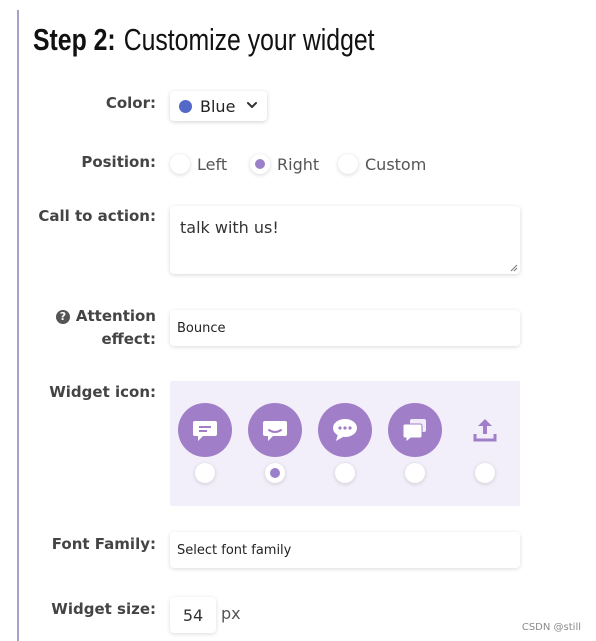 This screenshot has height=641, width=596. Describe the element at coordinates (345, 550) in the screenshot. I see `font-family-select: Select font family` at that location.